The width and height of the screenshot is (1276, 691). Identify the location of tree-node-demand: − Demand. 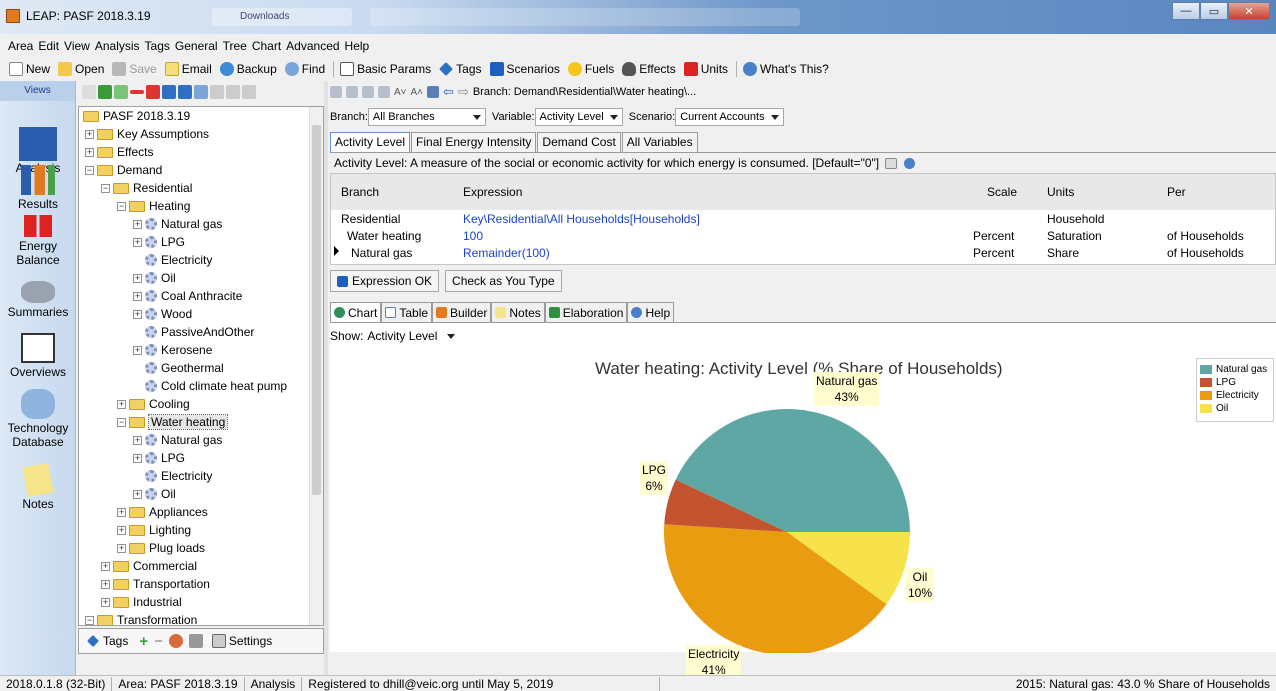
(123, 170).